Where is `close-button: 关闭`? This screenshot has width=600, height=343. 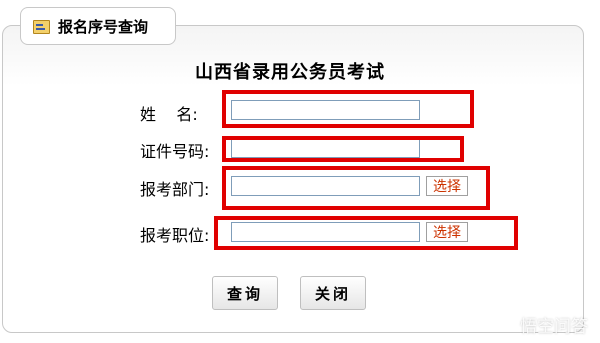
close-button: 关闭 is located at coordinates (333, 293).